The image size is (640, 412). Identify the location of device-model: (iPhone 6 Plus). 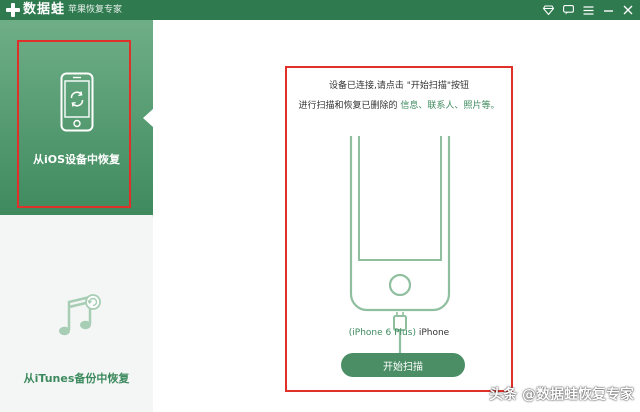
(382, 333).